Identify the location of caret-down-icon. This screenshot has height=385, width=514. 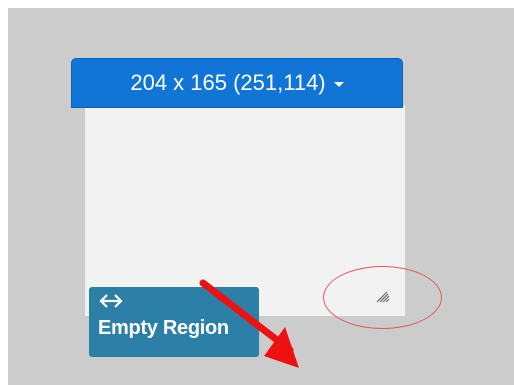
(338, 84).